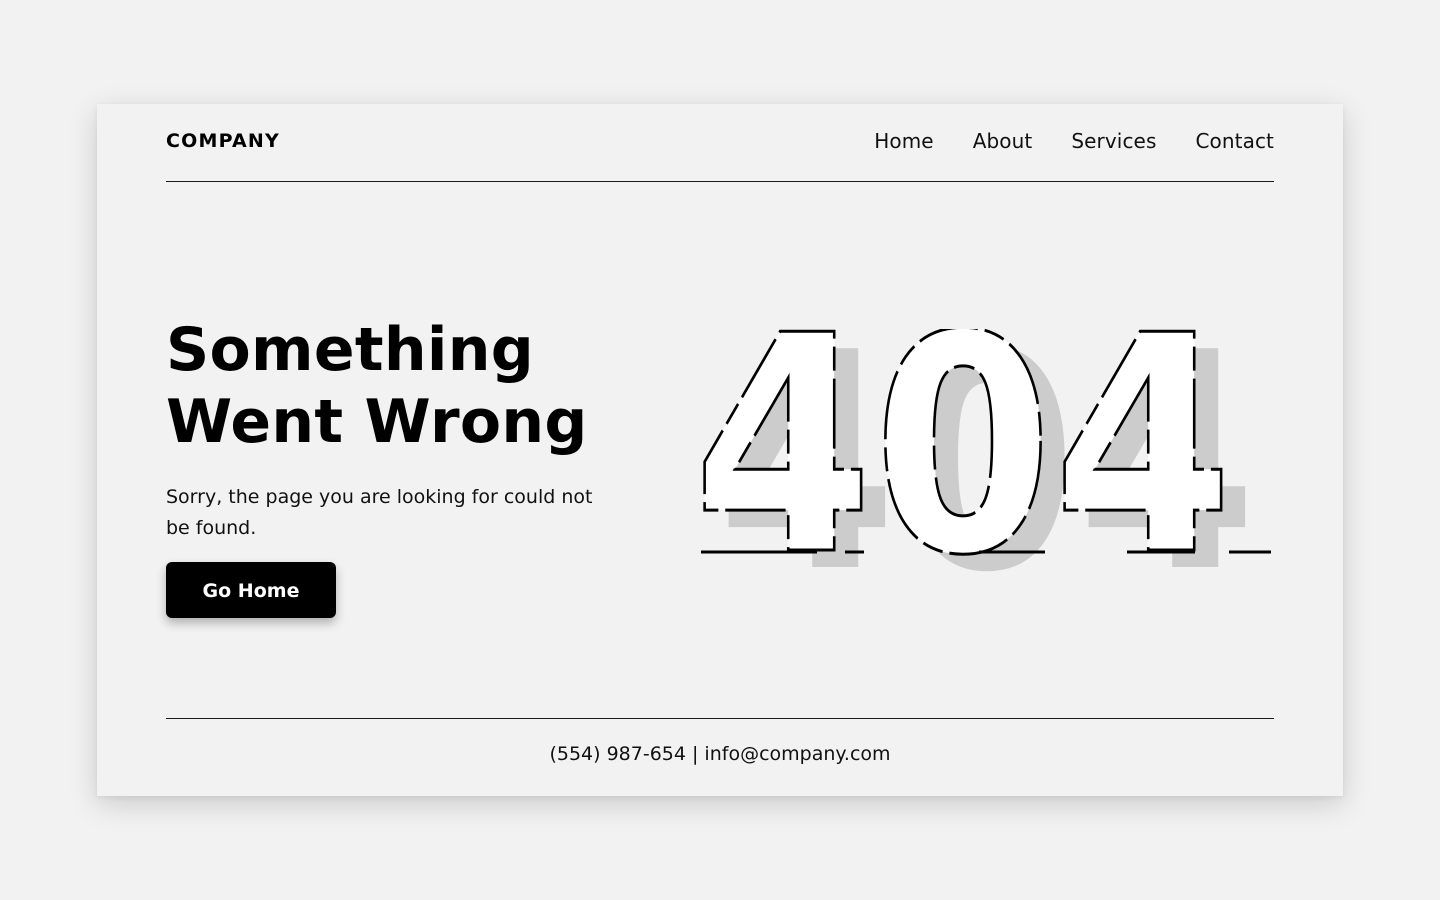 The height and width of the screenshot is (900, 1440). I want to click on main-nav: Home About Services Contact, so click(1074, 141).